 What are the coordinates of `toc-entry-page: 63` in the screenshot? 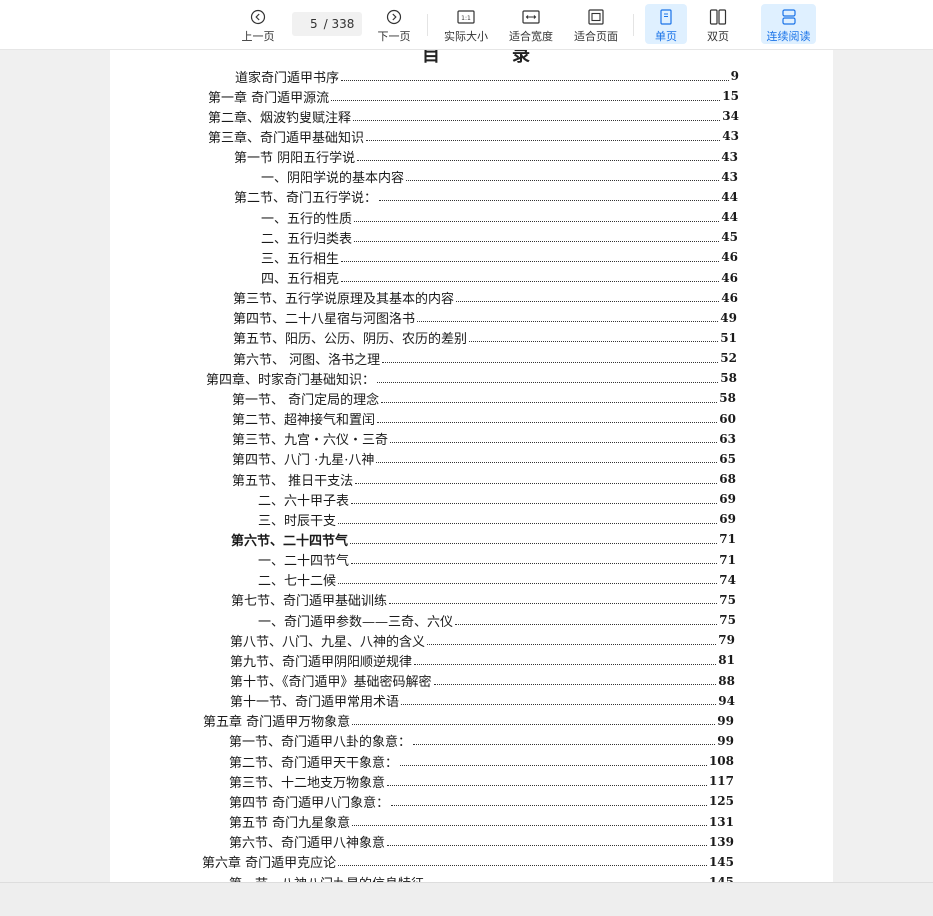 It's located at (727, 438).